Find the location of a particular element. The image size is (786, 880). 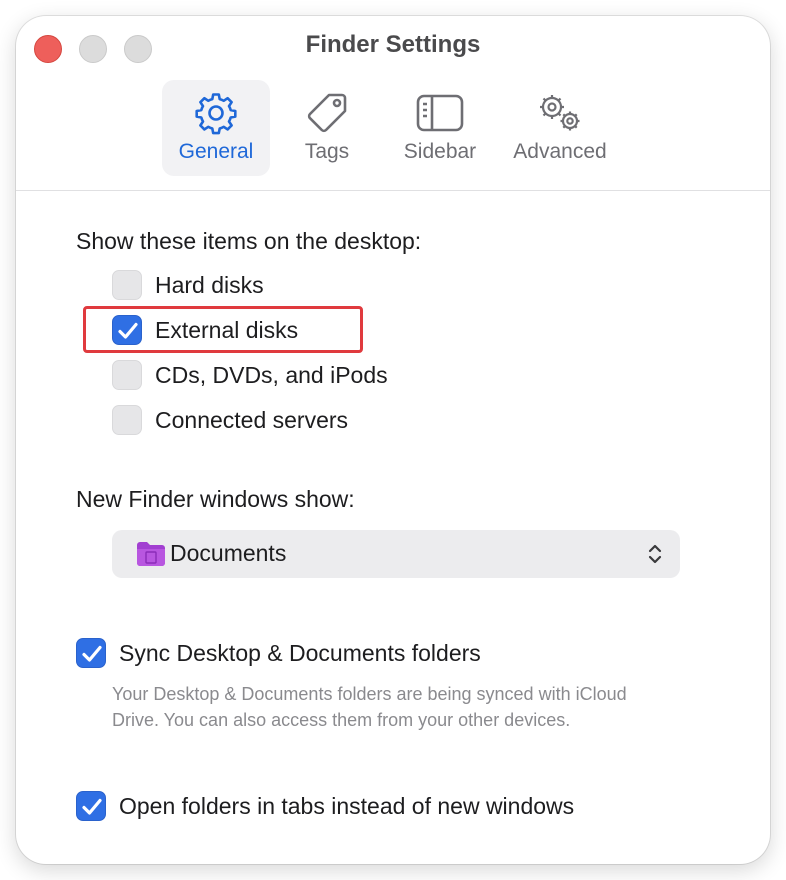

external-disks-checkbox is located at coordinates (127, 330).